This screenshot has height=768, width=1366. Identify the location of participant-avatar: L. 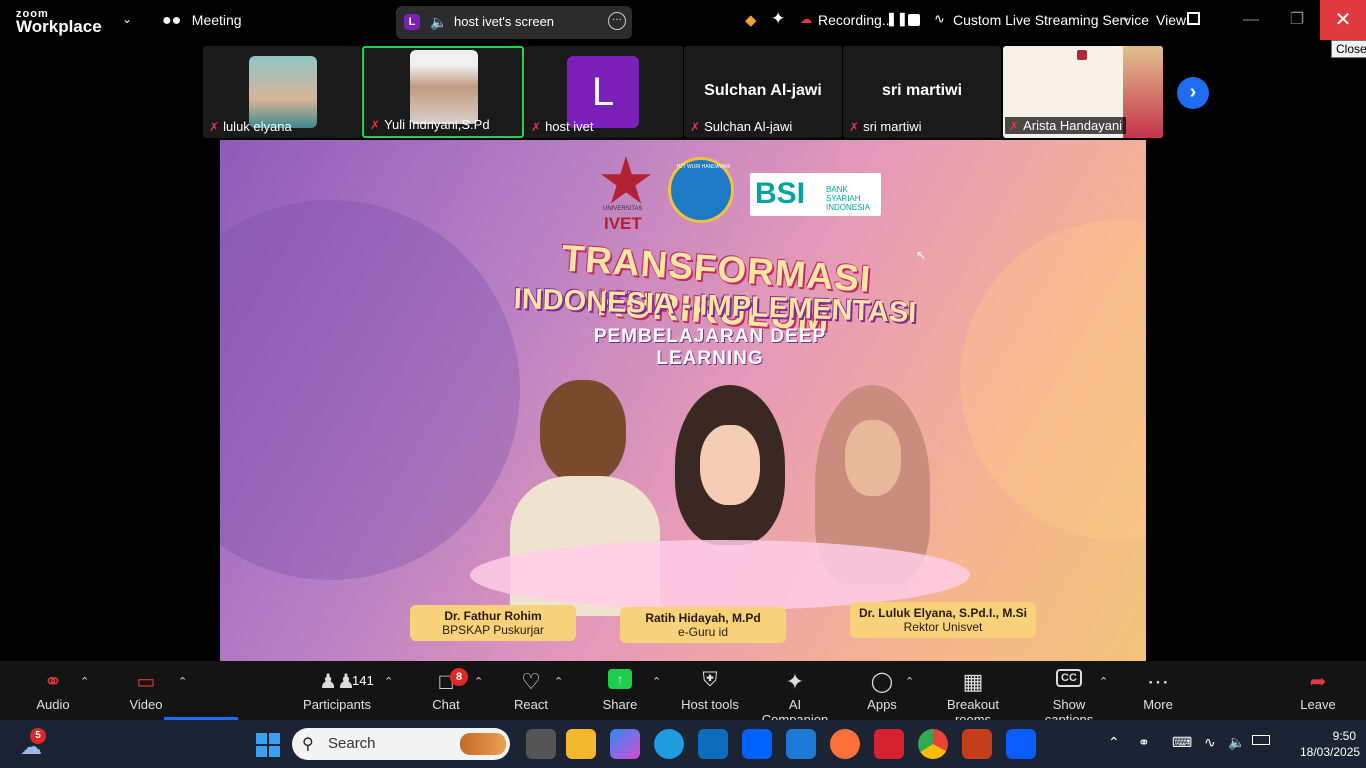
(603, 92).